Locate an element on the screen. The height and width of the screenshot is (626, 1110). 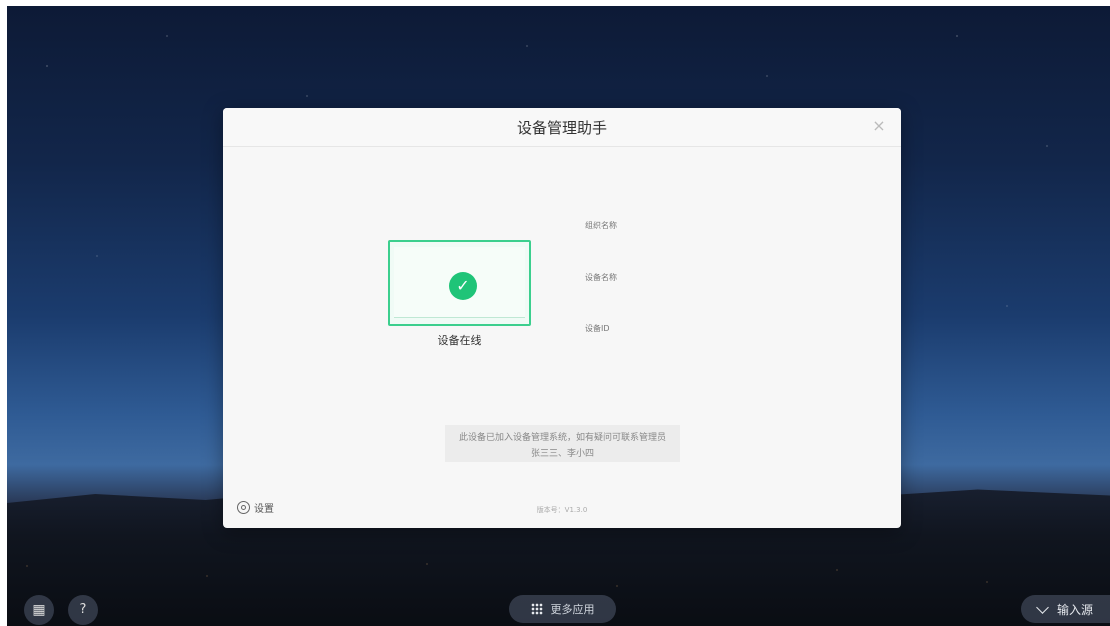
device-id-label: 设备ID is located at coordinates (597, 328).